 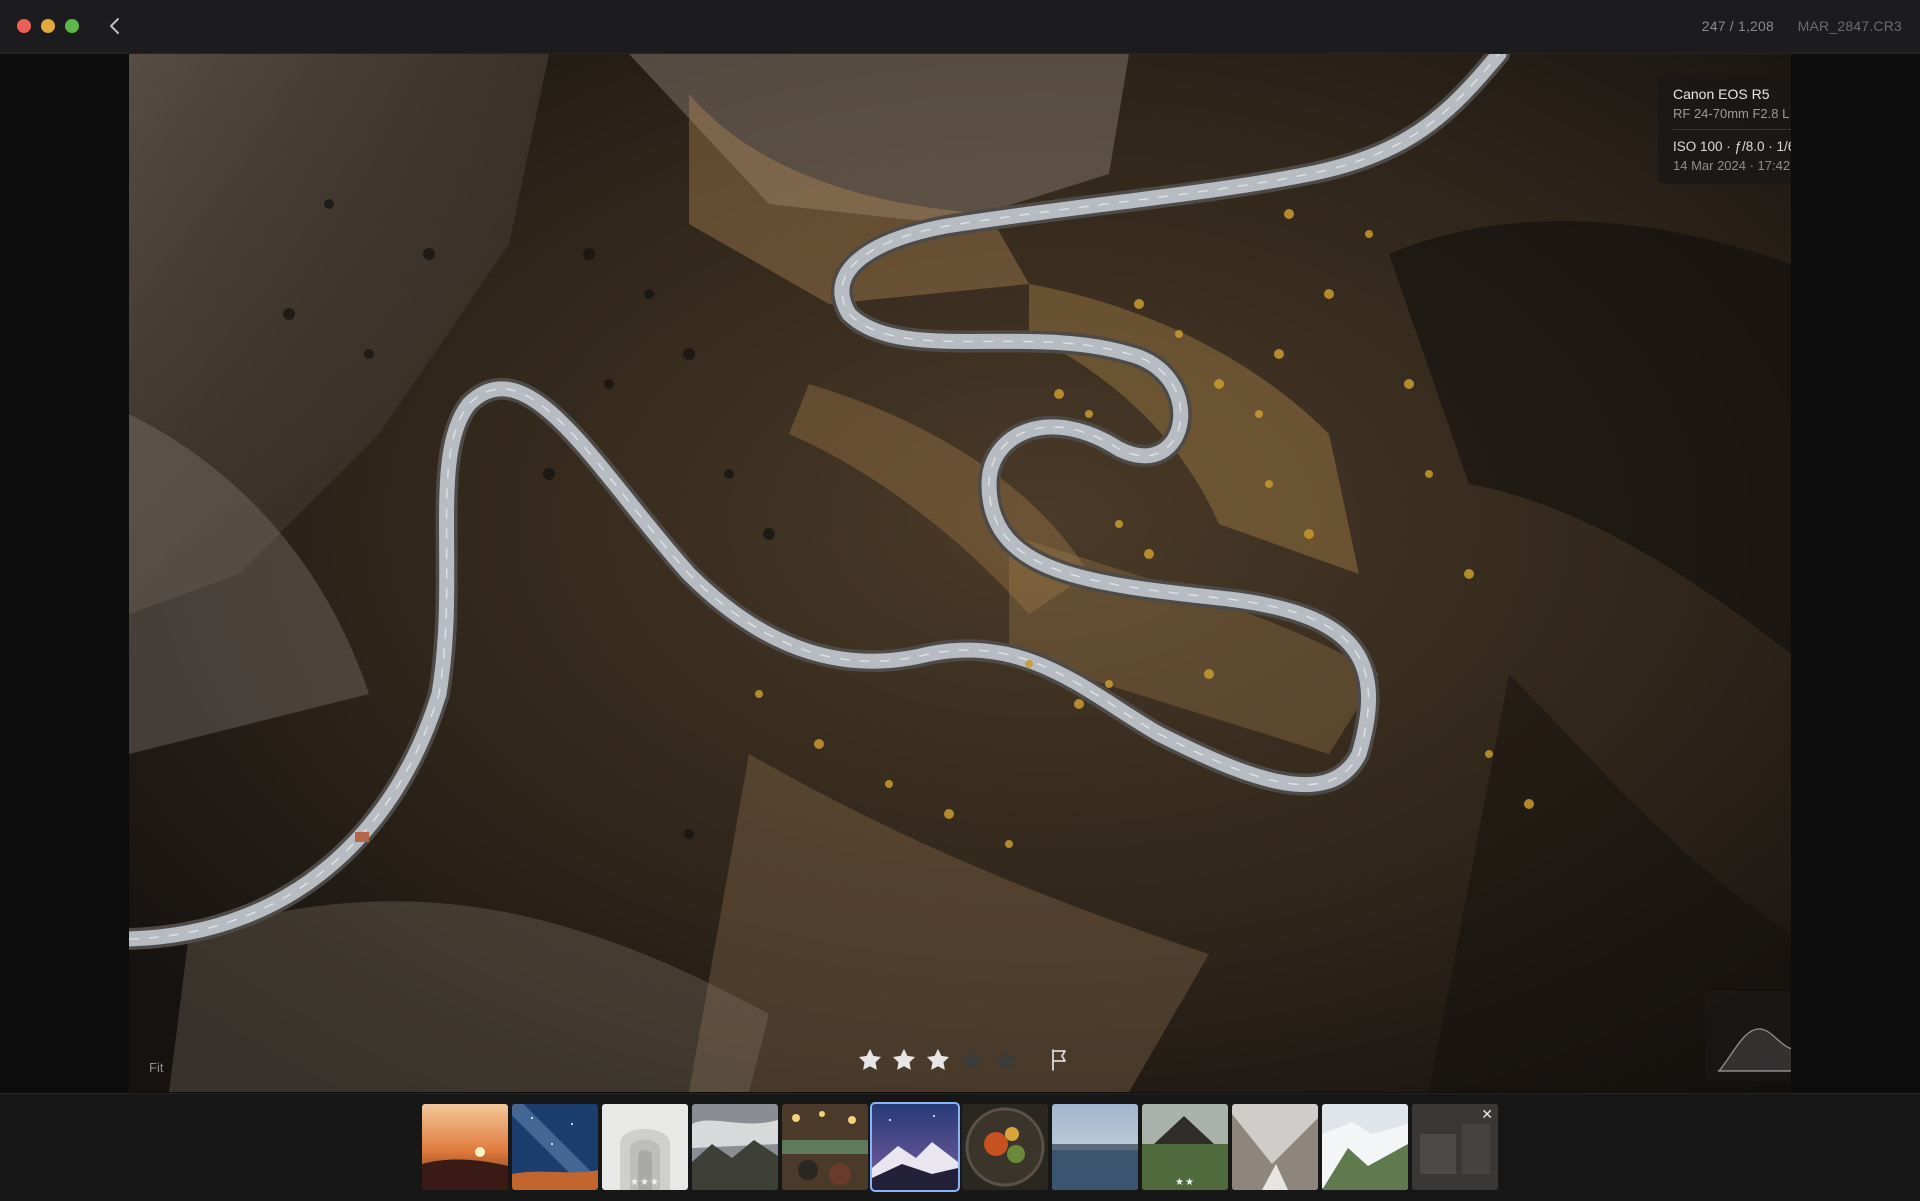 What do you see at coordinates (972, 1060) in the screenshot?
I see `star-4-icon` at bounding box center [972, 1060].